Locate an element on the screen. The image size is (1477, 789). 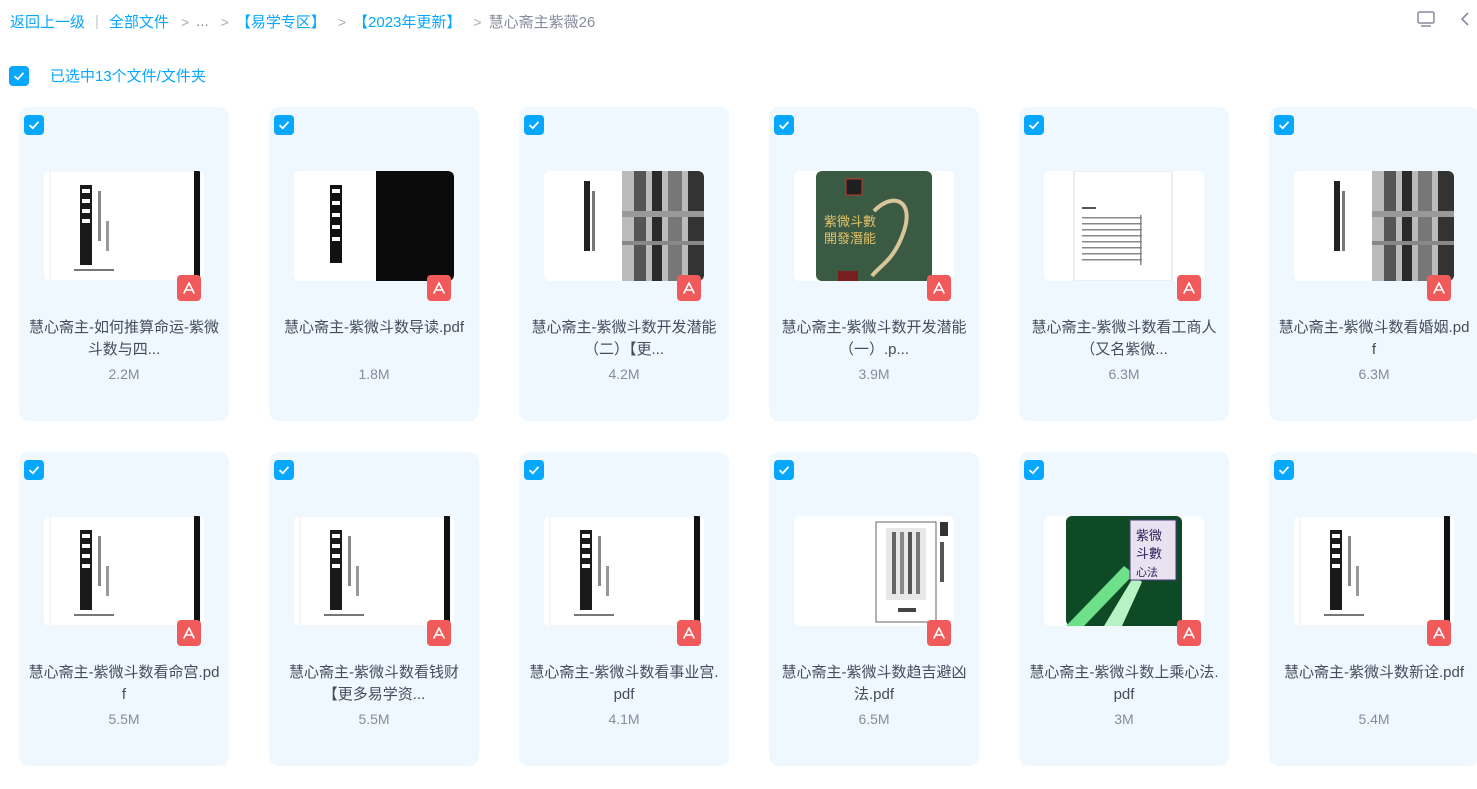
file-card: 慧心斋主-如何推算命运-紫微斗数与四... 2.2M is located at coordinates (124, 264).